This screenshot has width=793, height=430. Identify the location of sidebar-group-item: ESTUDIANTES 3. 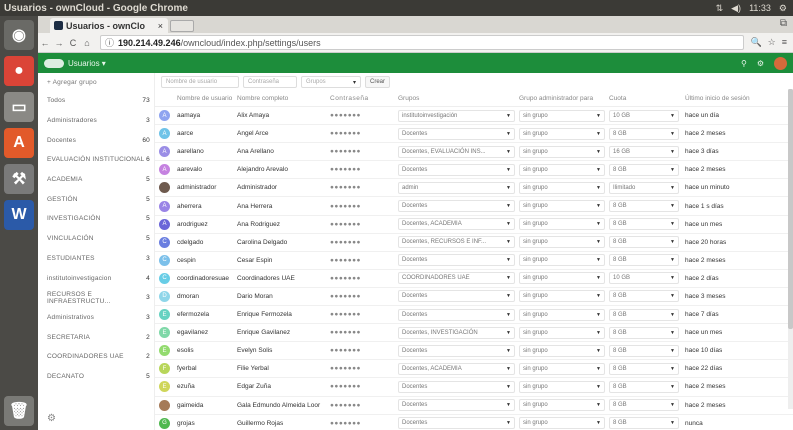
(96, 259).